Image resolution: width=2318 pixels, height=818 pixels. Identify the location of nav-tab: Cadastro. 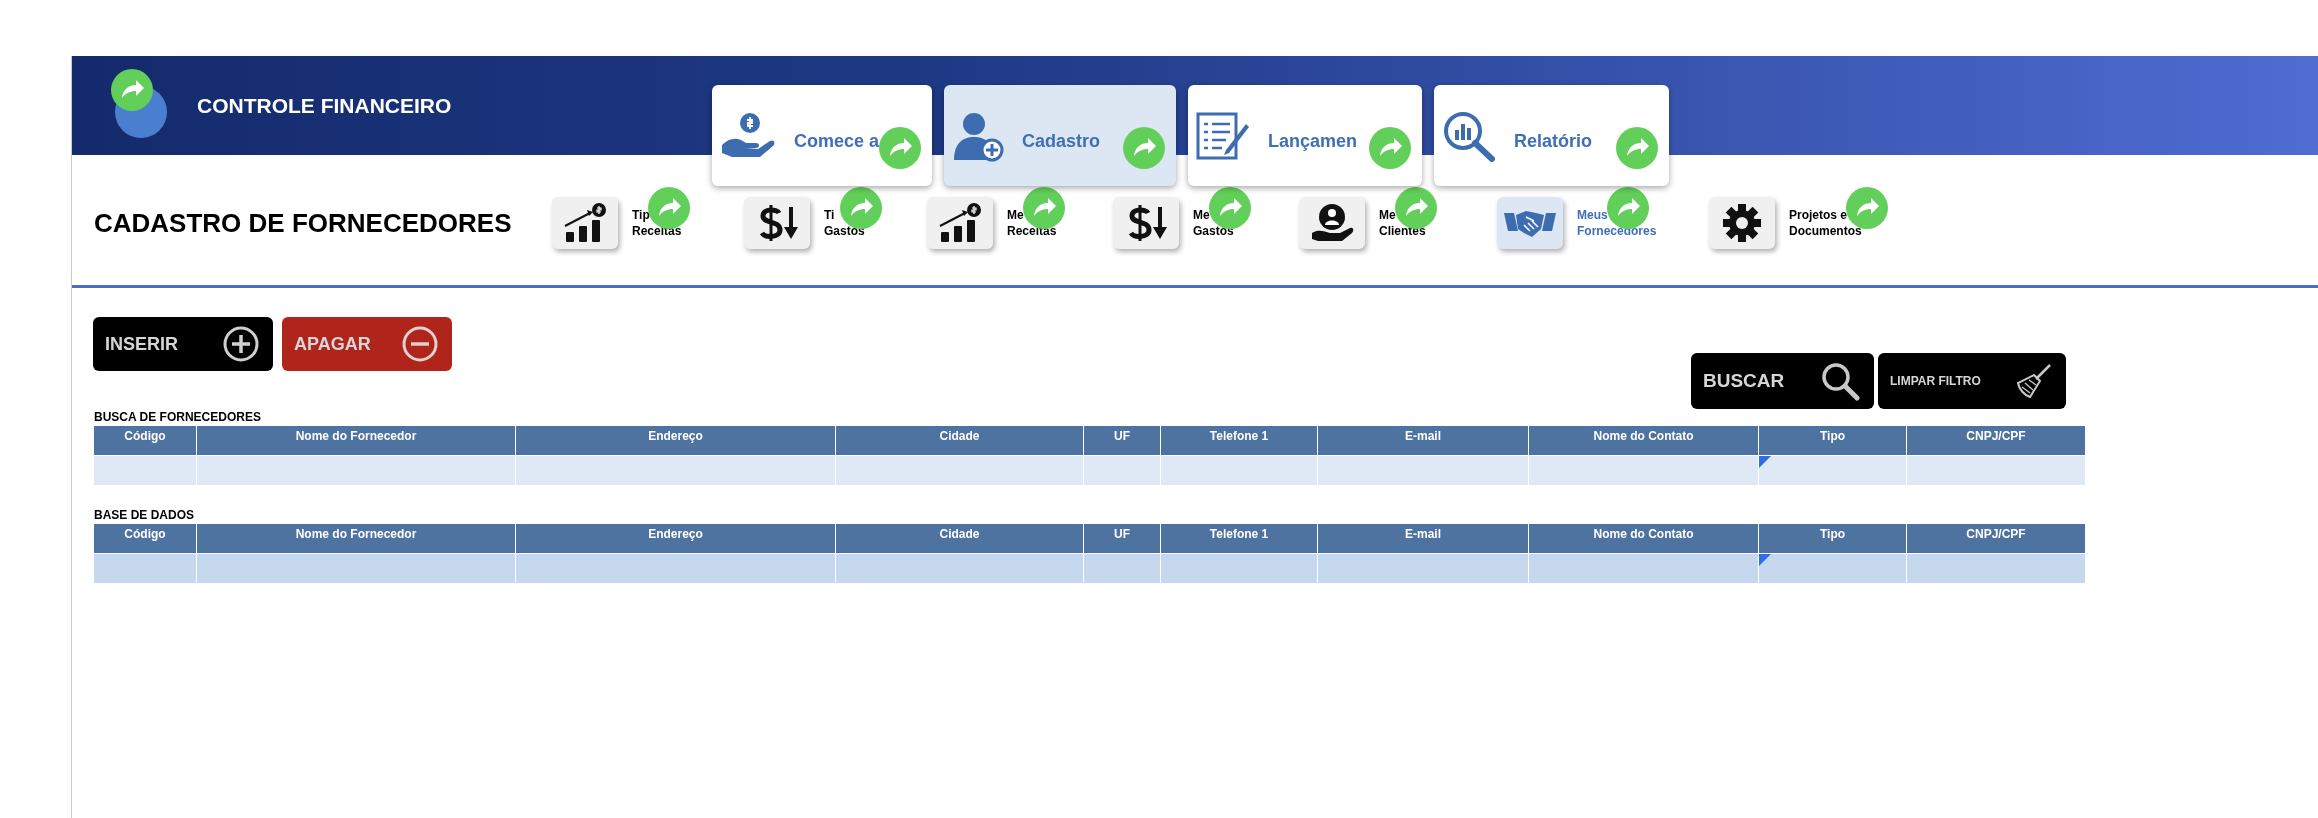
(1060, 135).